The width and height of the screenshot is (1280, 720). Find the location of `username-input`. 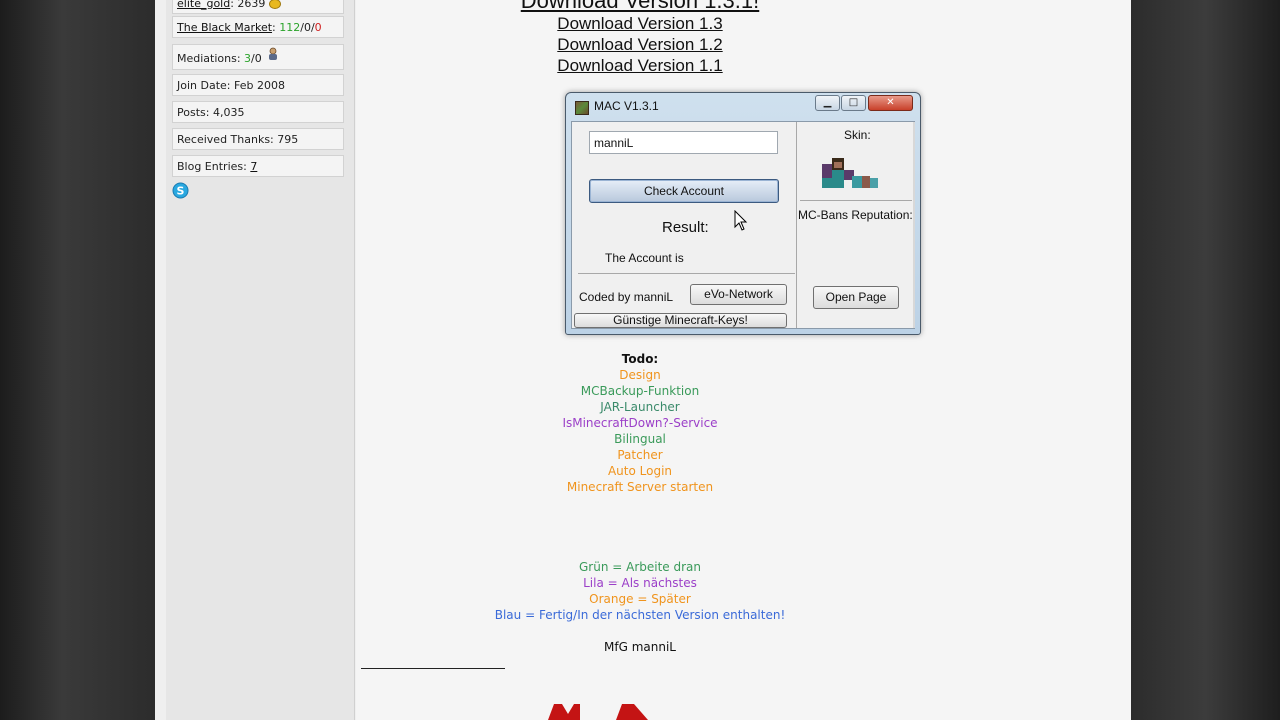

username-input is located at coordinates (683, 142).